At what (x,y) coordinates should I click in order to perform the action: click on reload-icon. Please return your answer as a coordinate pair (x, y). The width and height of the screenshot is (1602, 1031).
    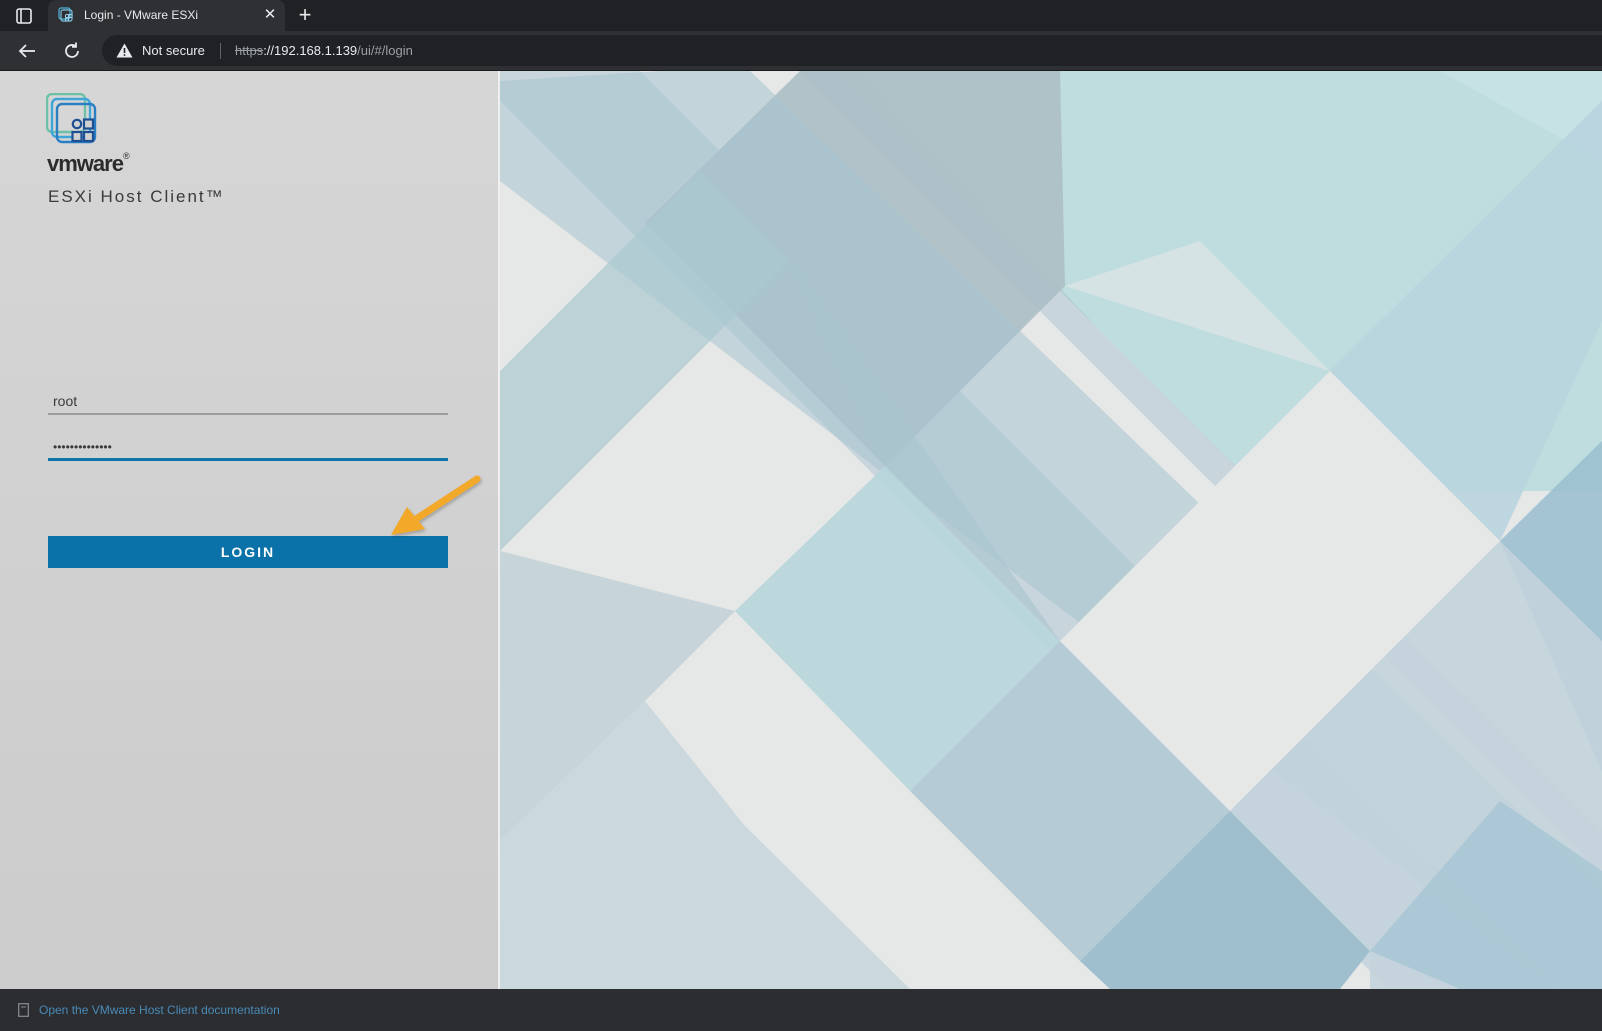
    Looking at the image, I should click on (72, 51).